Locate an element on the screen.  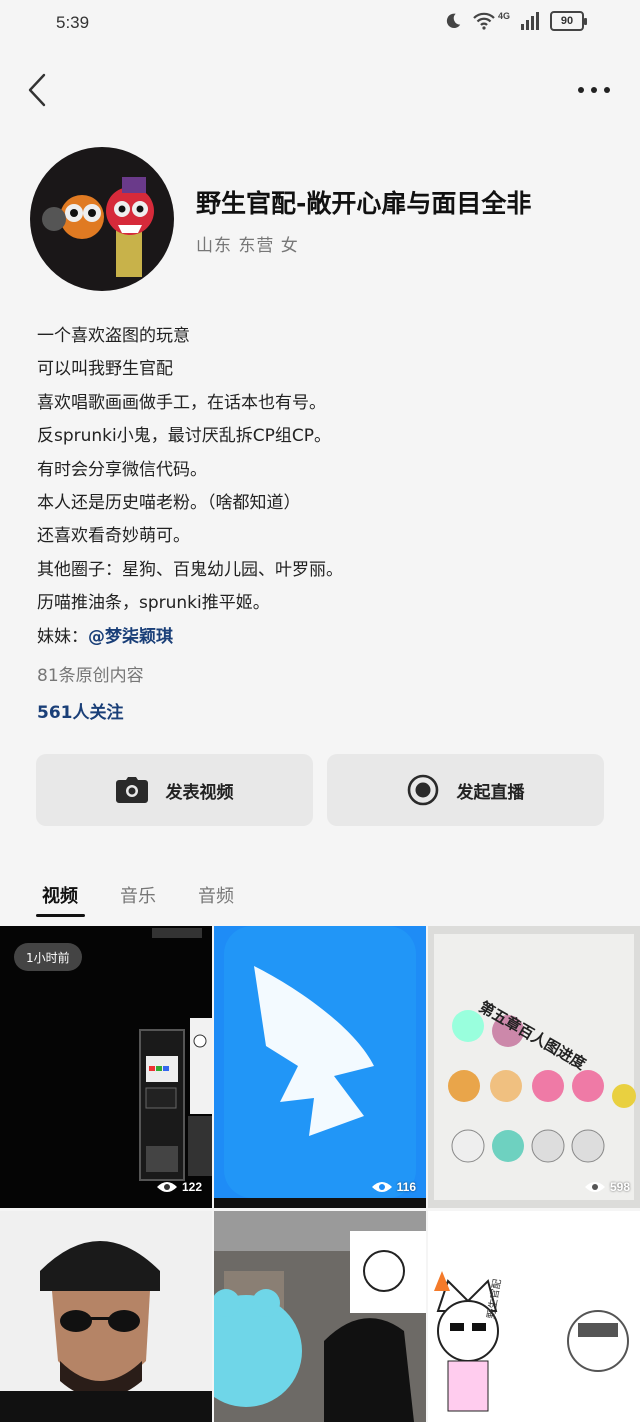
profile-avatar is located at coordinates (102, 219).